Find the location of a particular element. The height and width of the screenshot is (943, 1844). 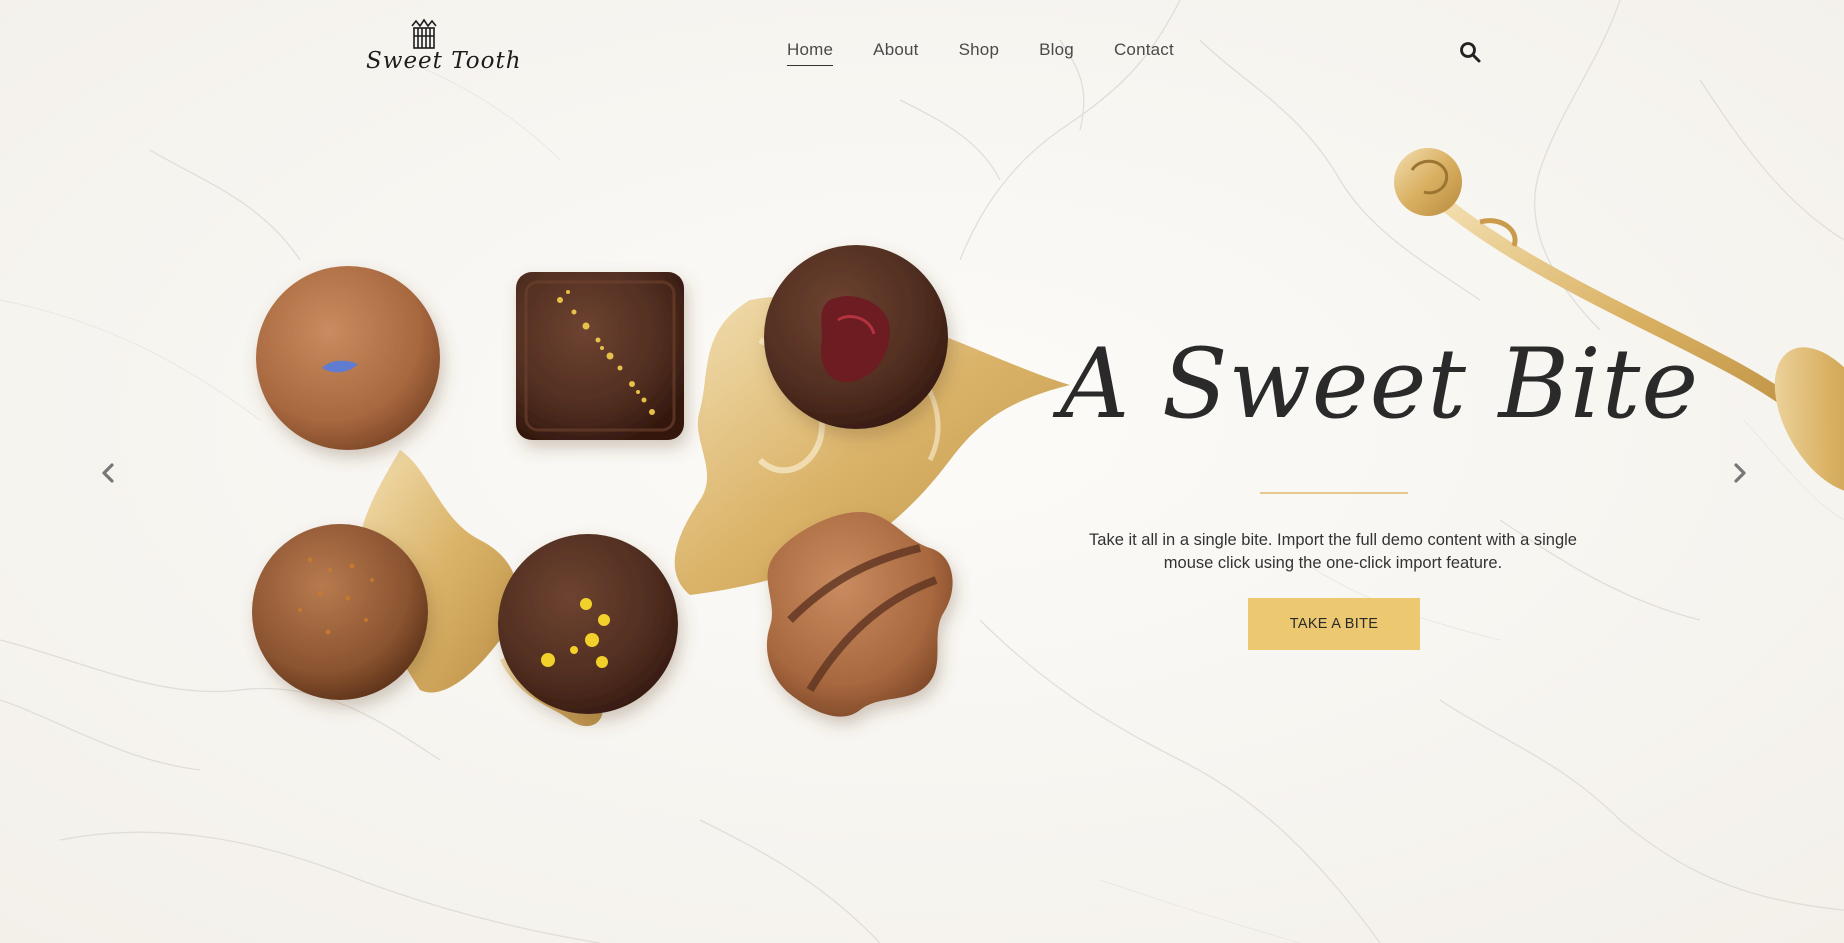

main-nav: Home About Shop Blog Contact is located at coordinates (980, 53).